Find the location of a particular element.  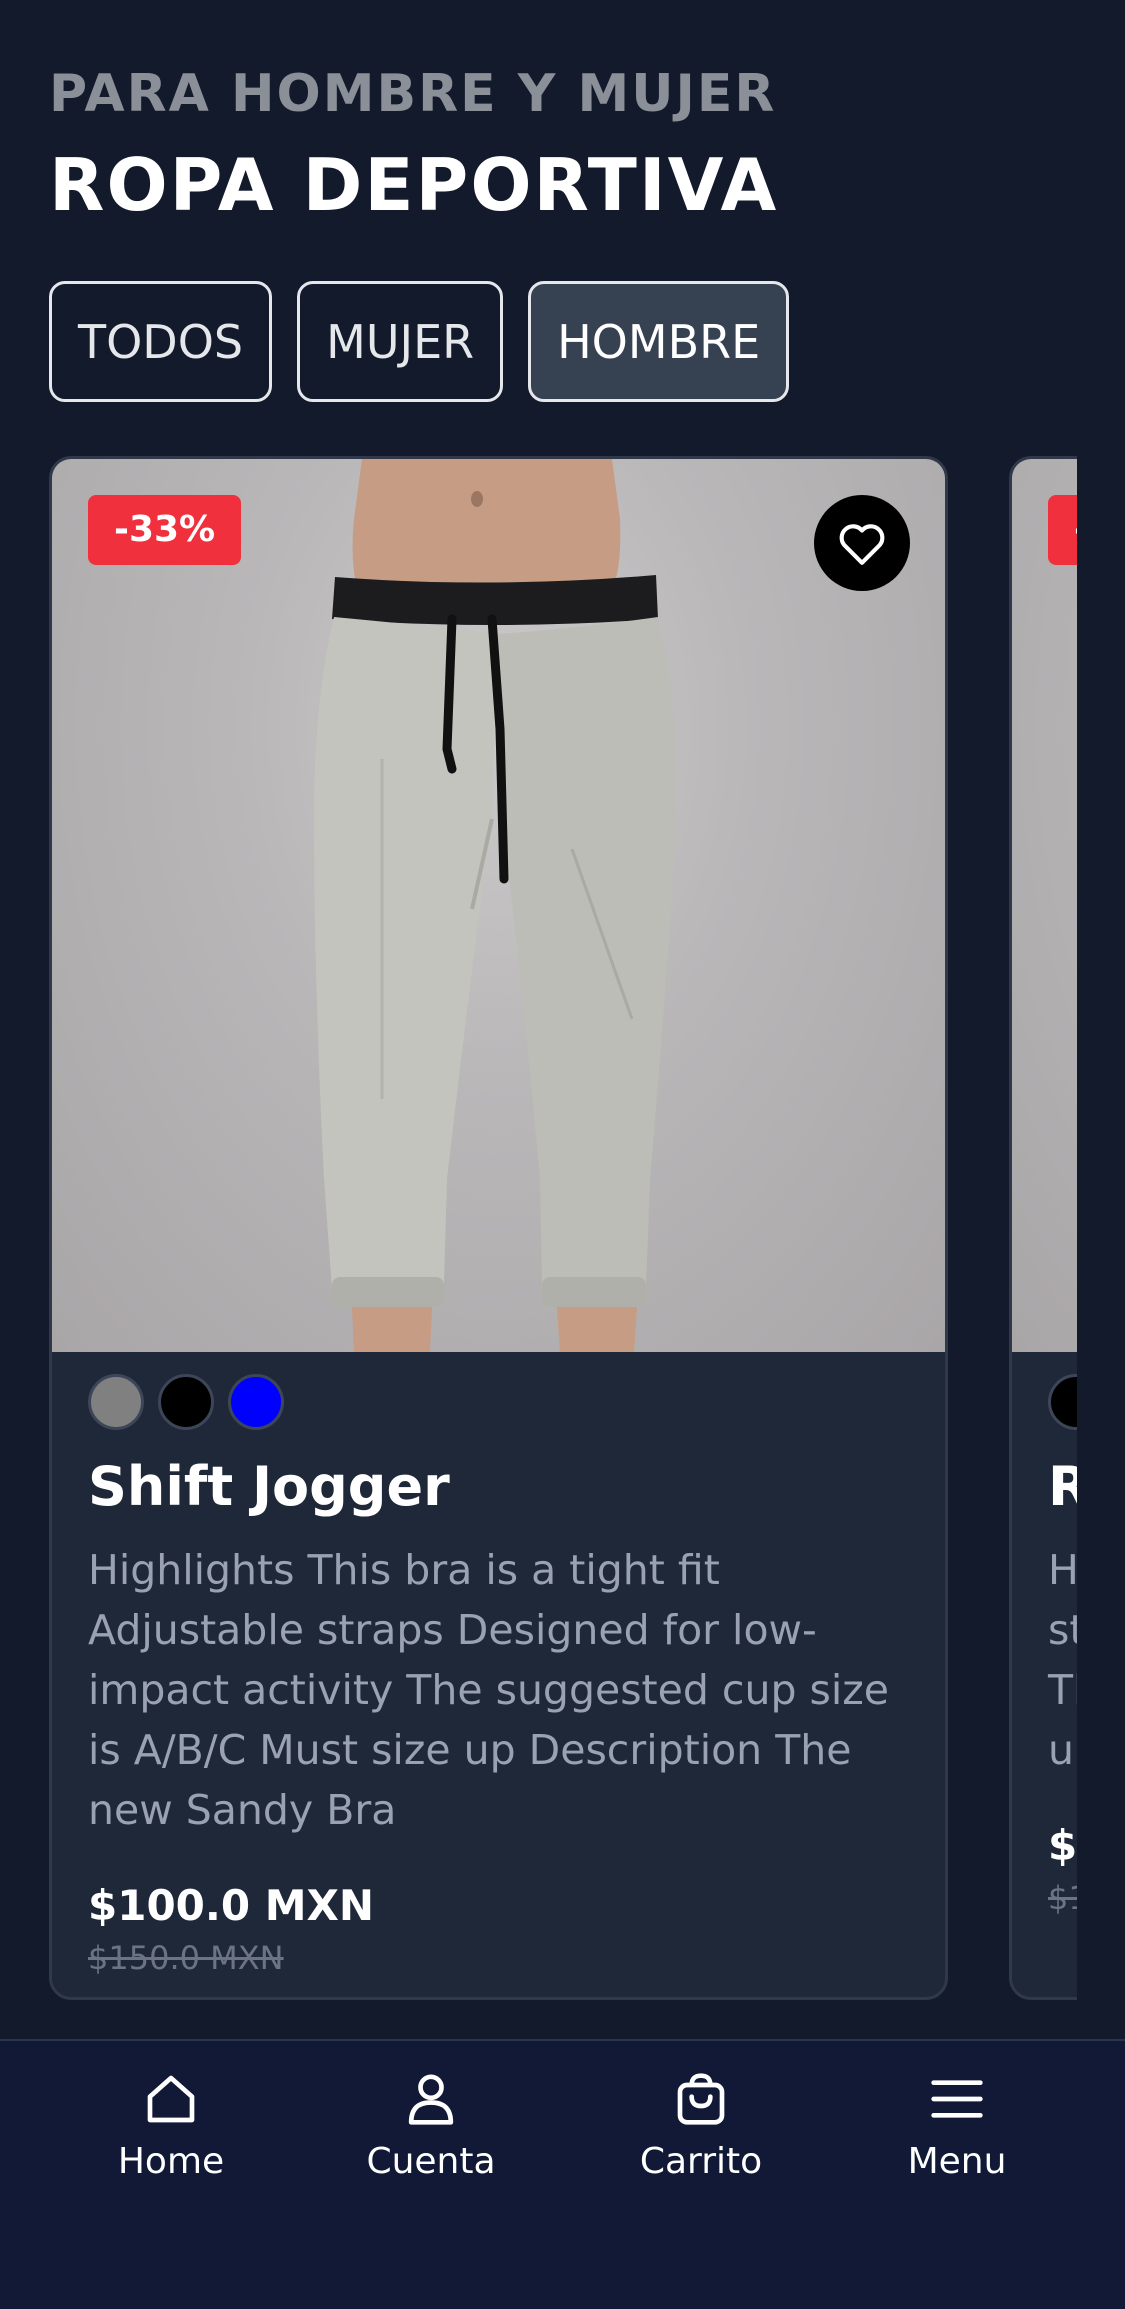

product-price: $100.0 MXN is located at coordinates (231, 1905).